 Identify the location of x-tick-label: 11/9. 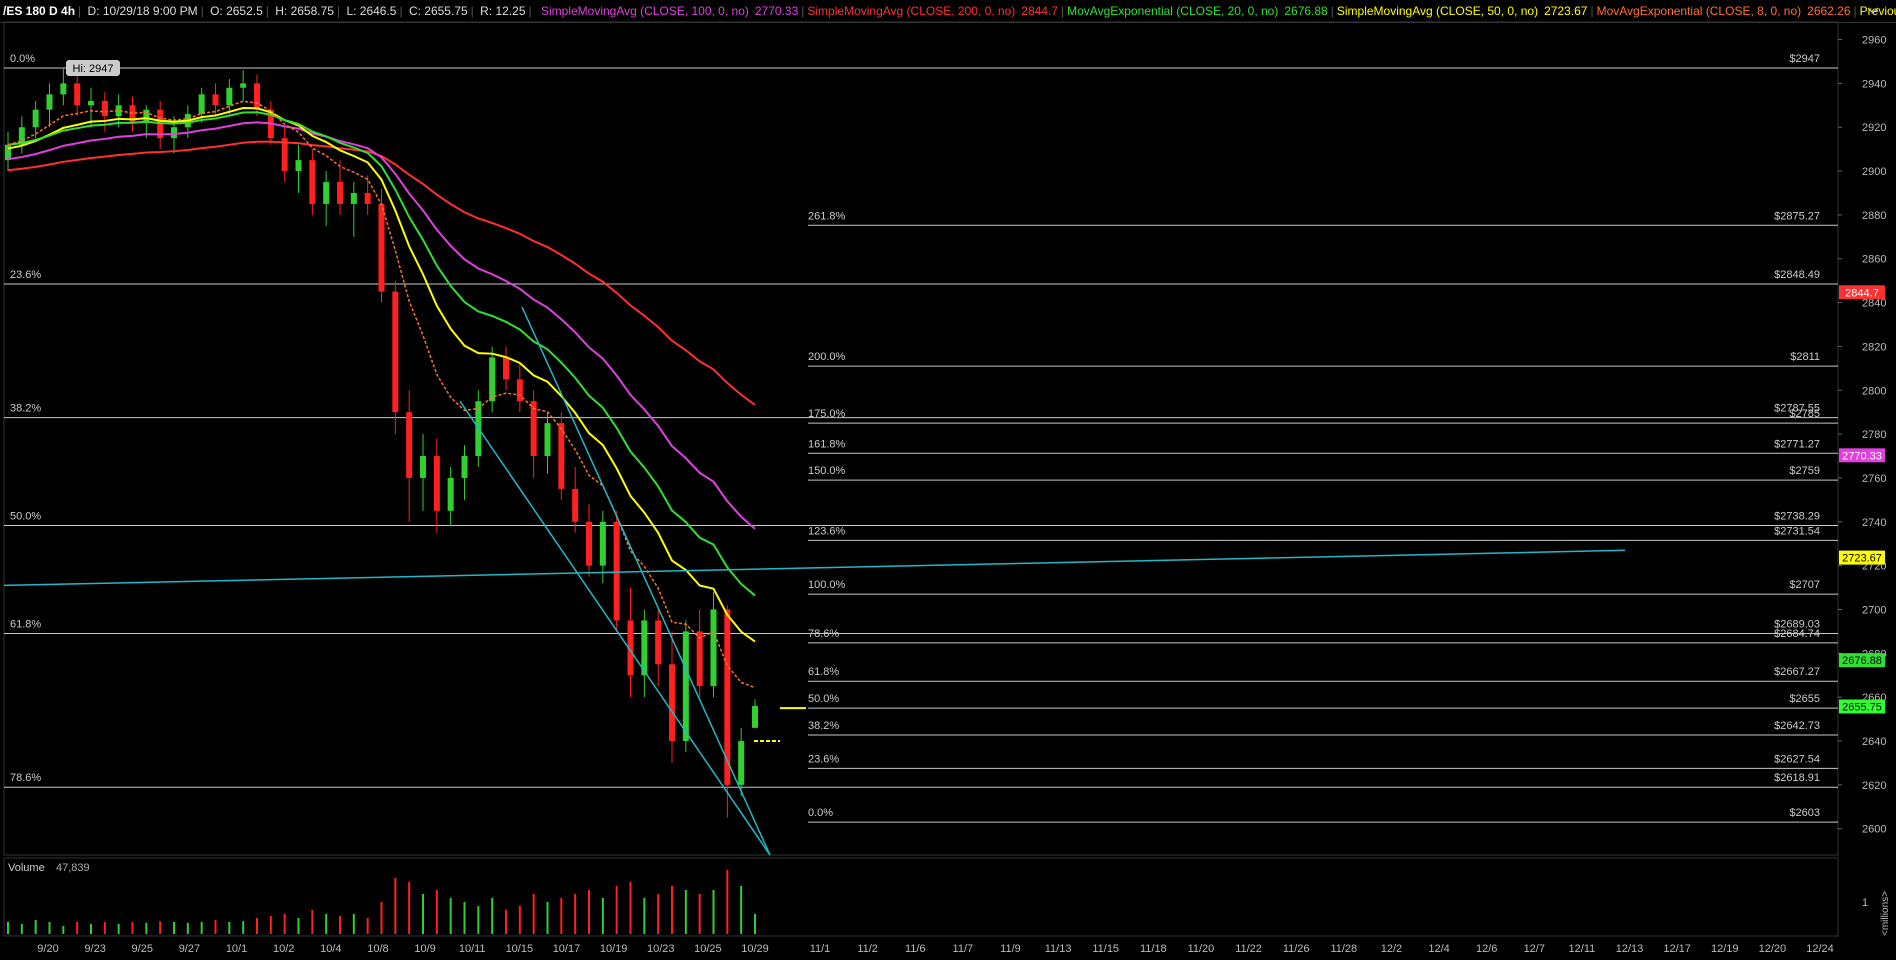
(1010, 949).